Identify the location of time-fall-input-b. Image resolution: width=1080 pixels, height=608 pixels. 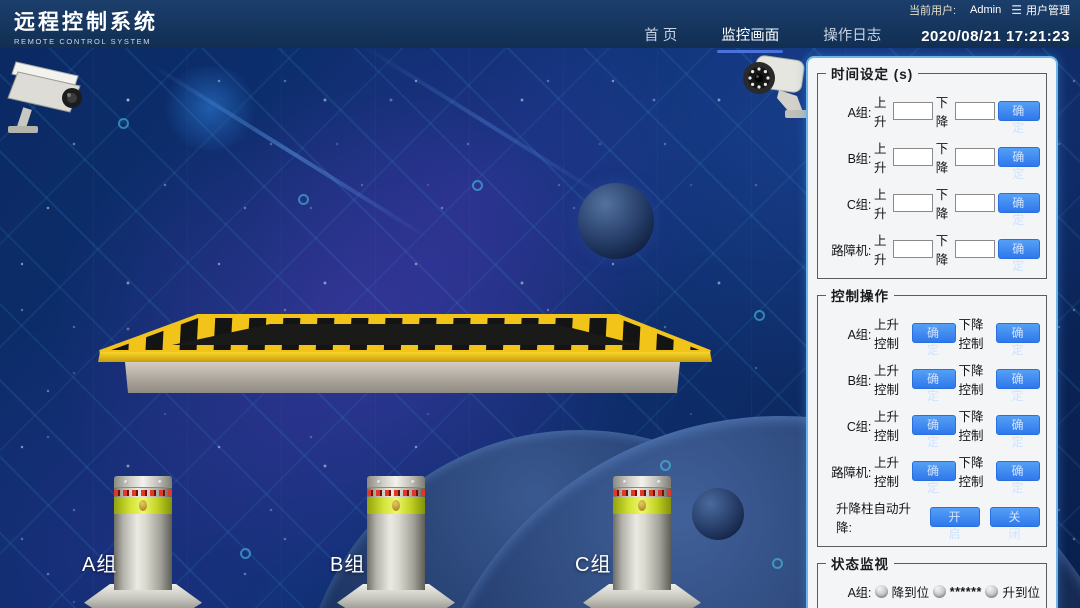
(974, 157).